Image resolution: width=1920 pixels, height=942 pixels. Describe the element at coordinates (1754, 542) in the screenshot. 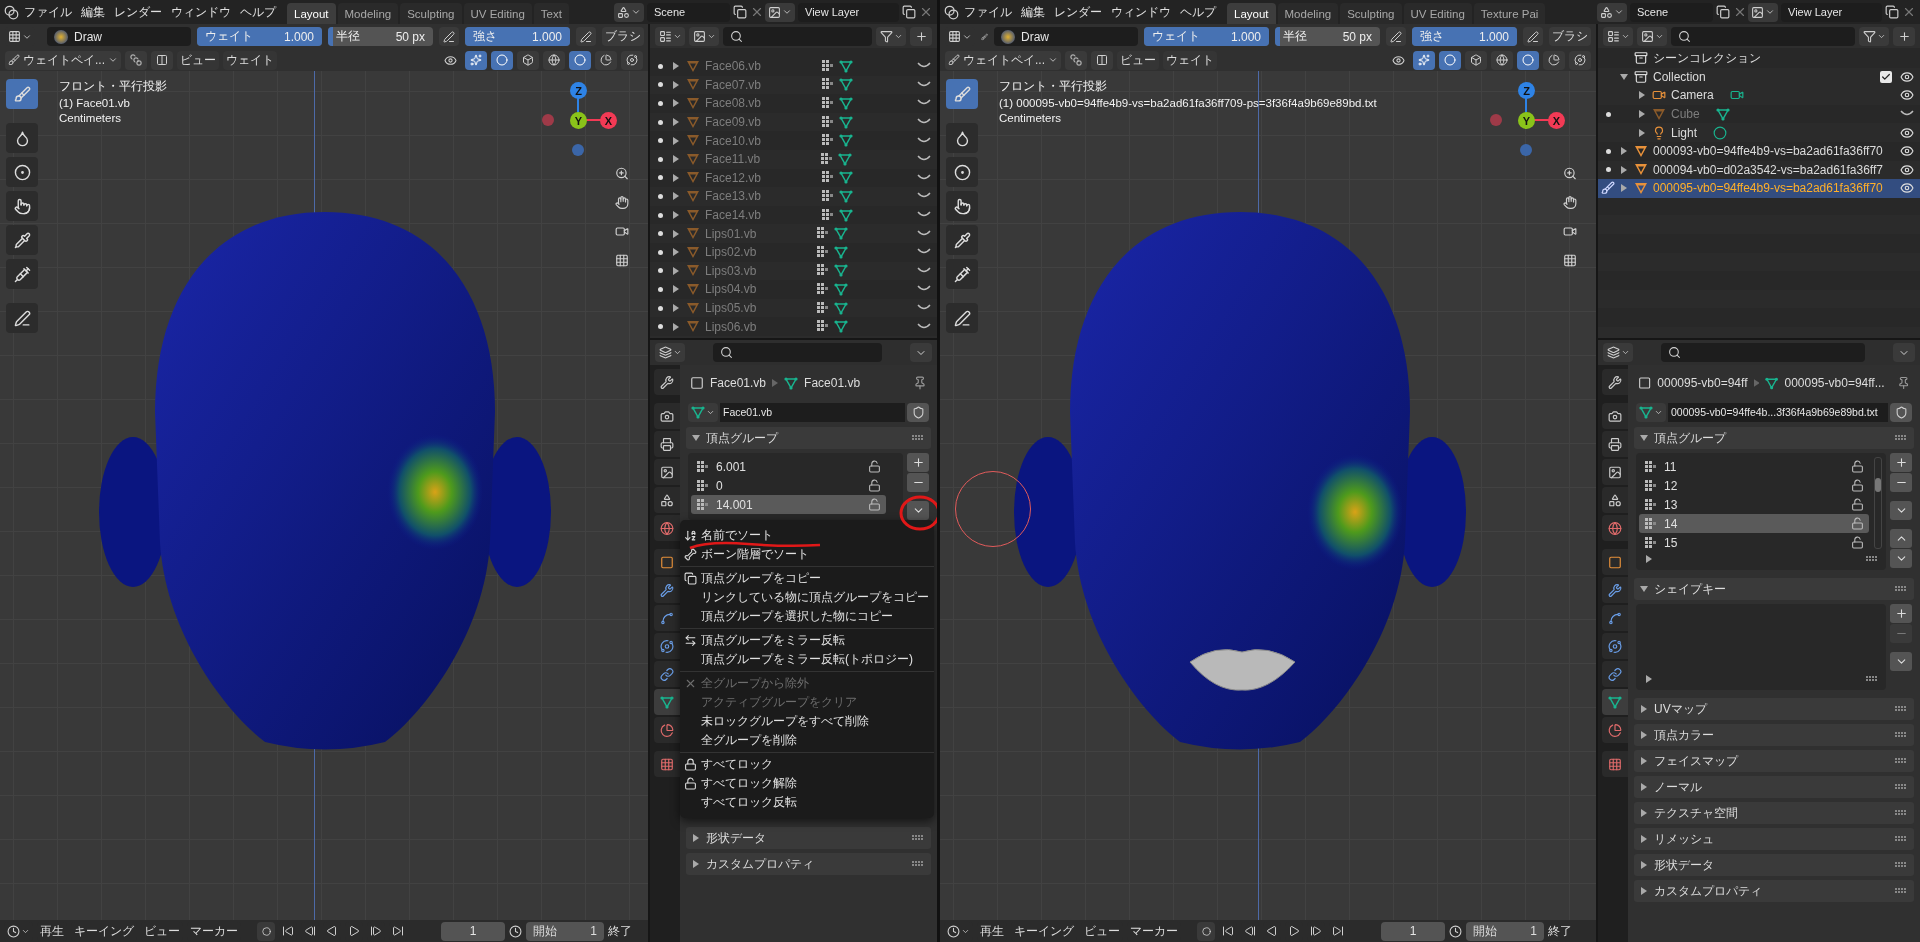

I see `list-item: 15` at that location.